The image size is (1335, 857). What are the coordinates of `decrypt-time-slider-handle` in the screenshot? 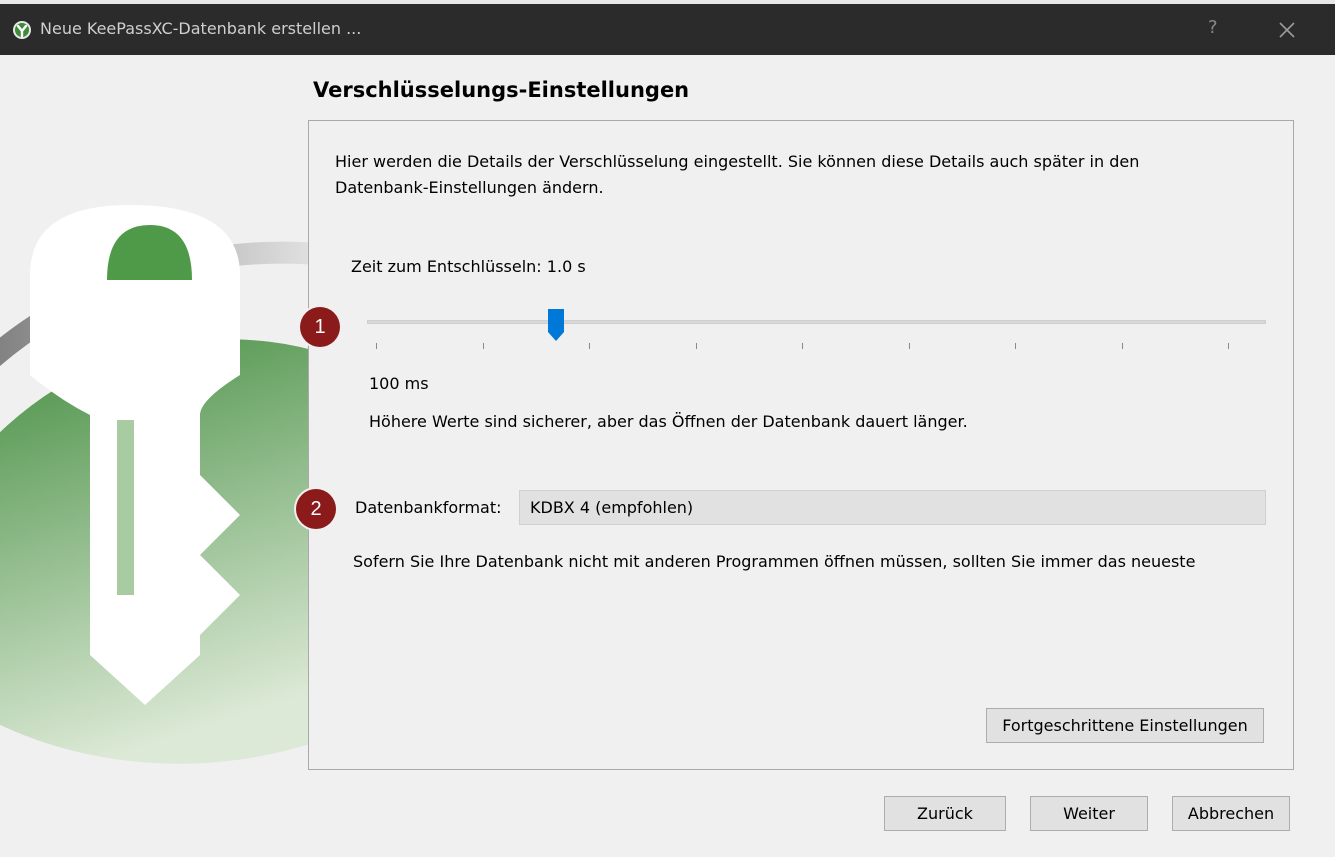 It's located at (556, 325).